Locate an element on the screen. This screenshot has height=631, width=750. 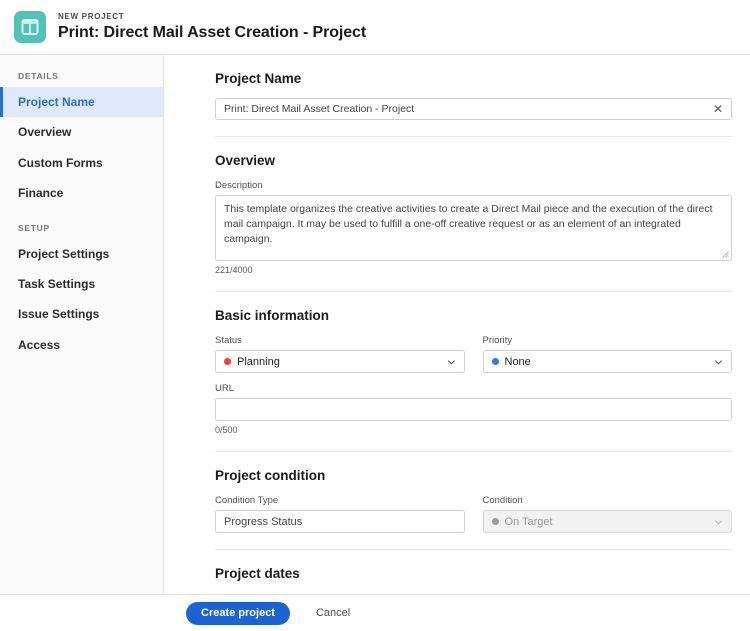
create-project-button: Create project is located at coordinates (238, 613).